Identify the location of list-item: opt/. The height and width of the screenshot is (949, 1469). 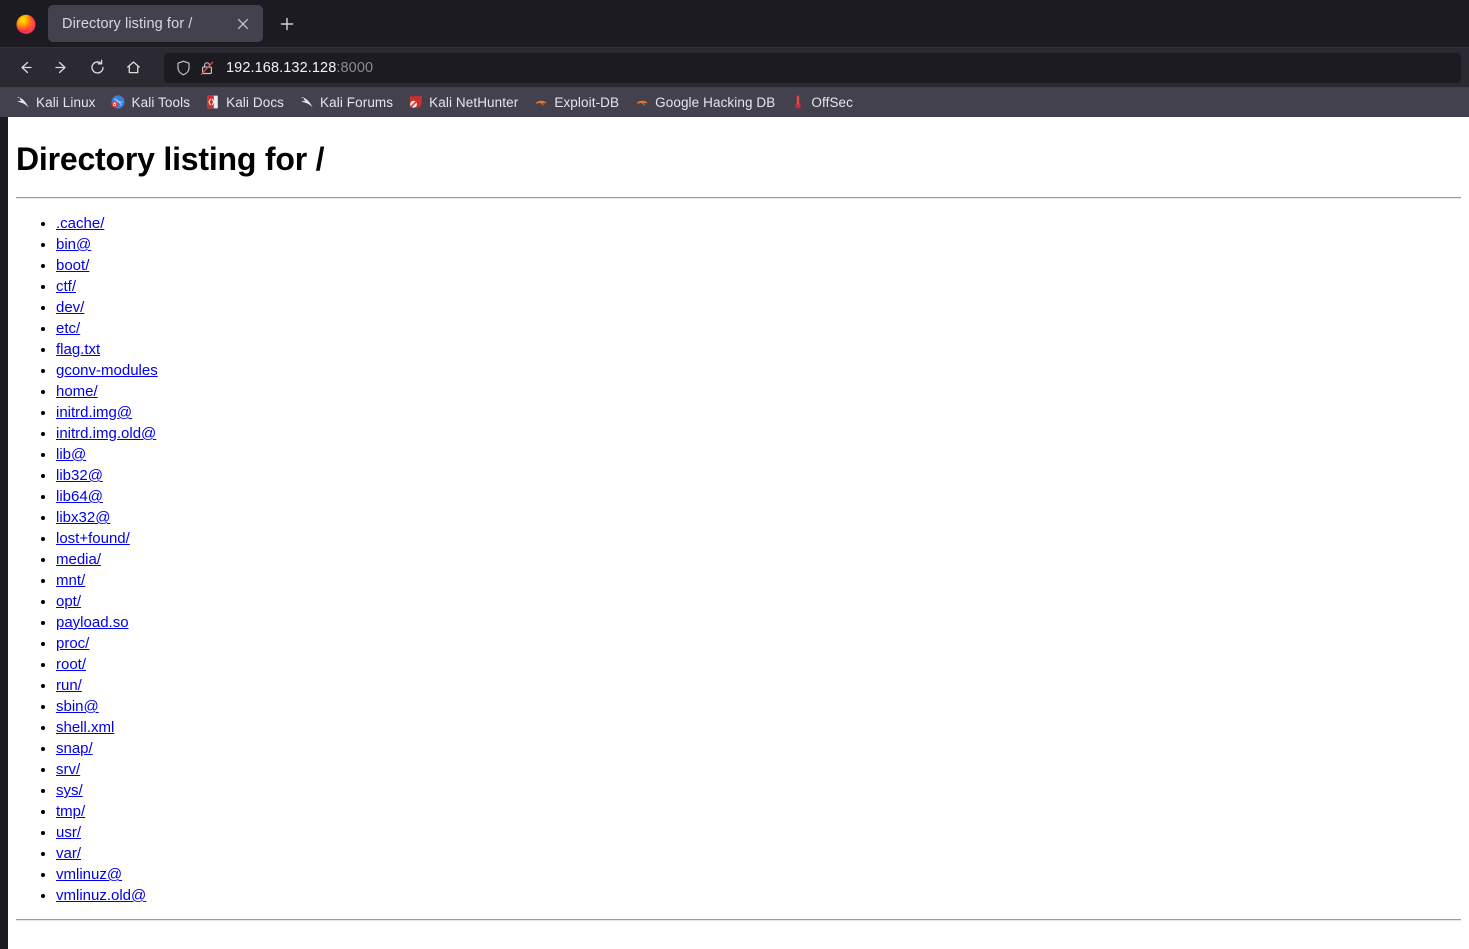
(762, 601).